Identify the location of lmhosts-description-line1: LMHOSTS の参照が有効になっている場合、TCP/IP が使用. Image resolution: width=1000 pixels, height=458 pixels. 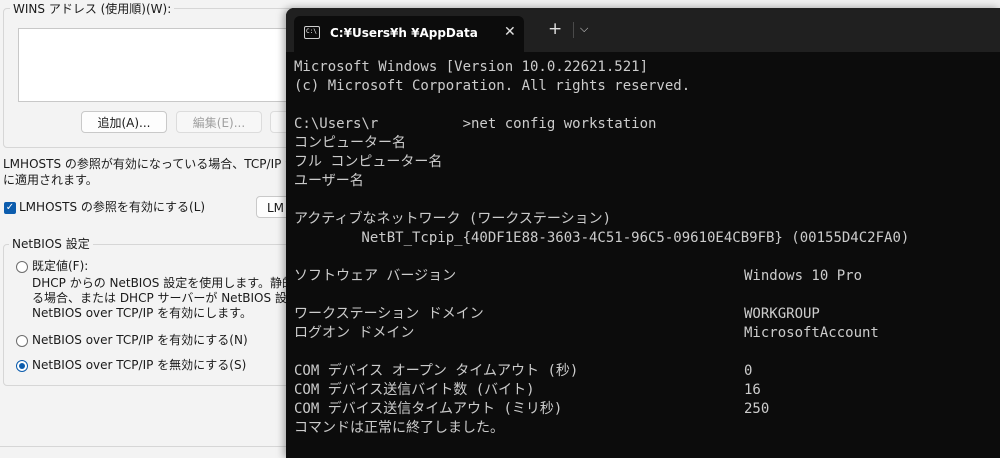
(162, 164).